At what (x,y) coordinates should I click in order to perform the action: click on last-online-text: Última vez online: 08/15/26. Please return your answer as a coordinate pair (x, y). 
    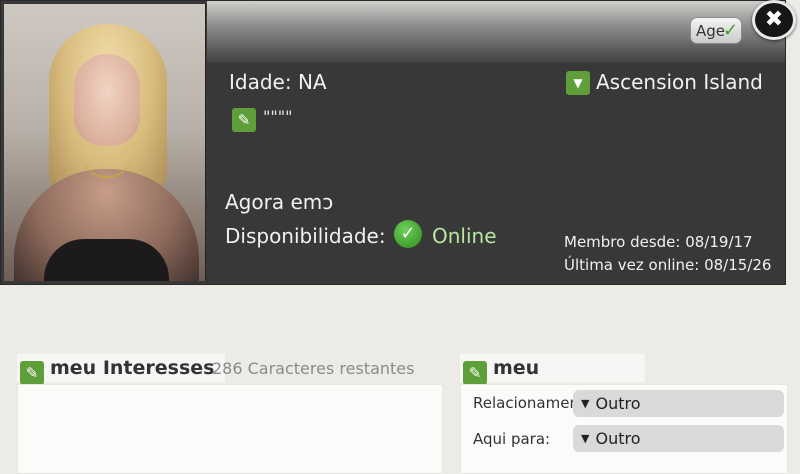
    Looking at the image, I should click on (668, 265).